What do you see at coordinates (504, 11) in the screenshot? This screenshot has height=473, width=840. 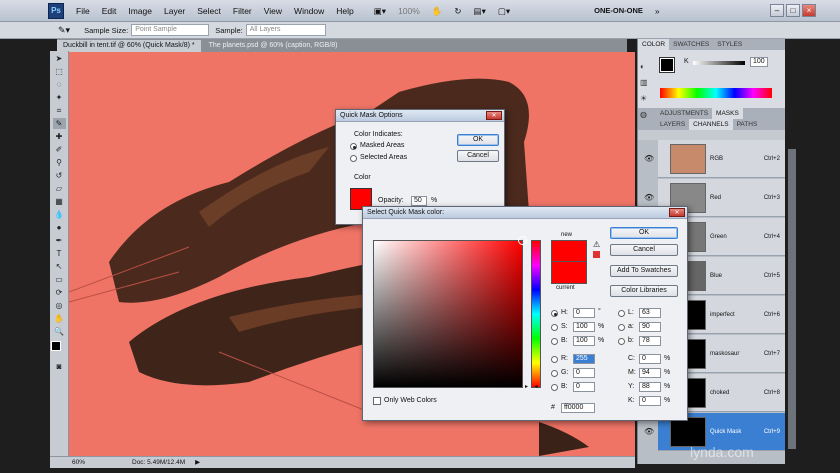 I see `screen-icon: ▢▾` at bounding box center [504, 11].